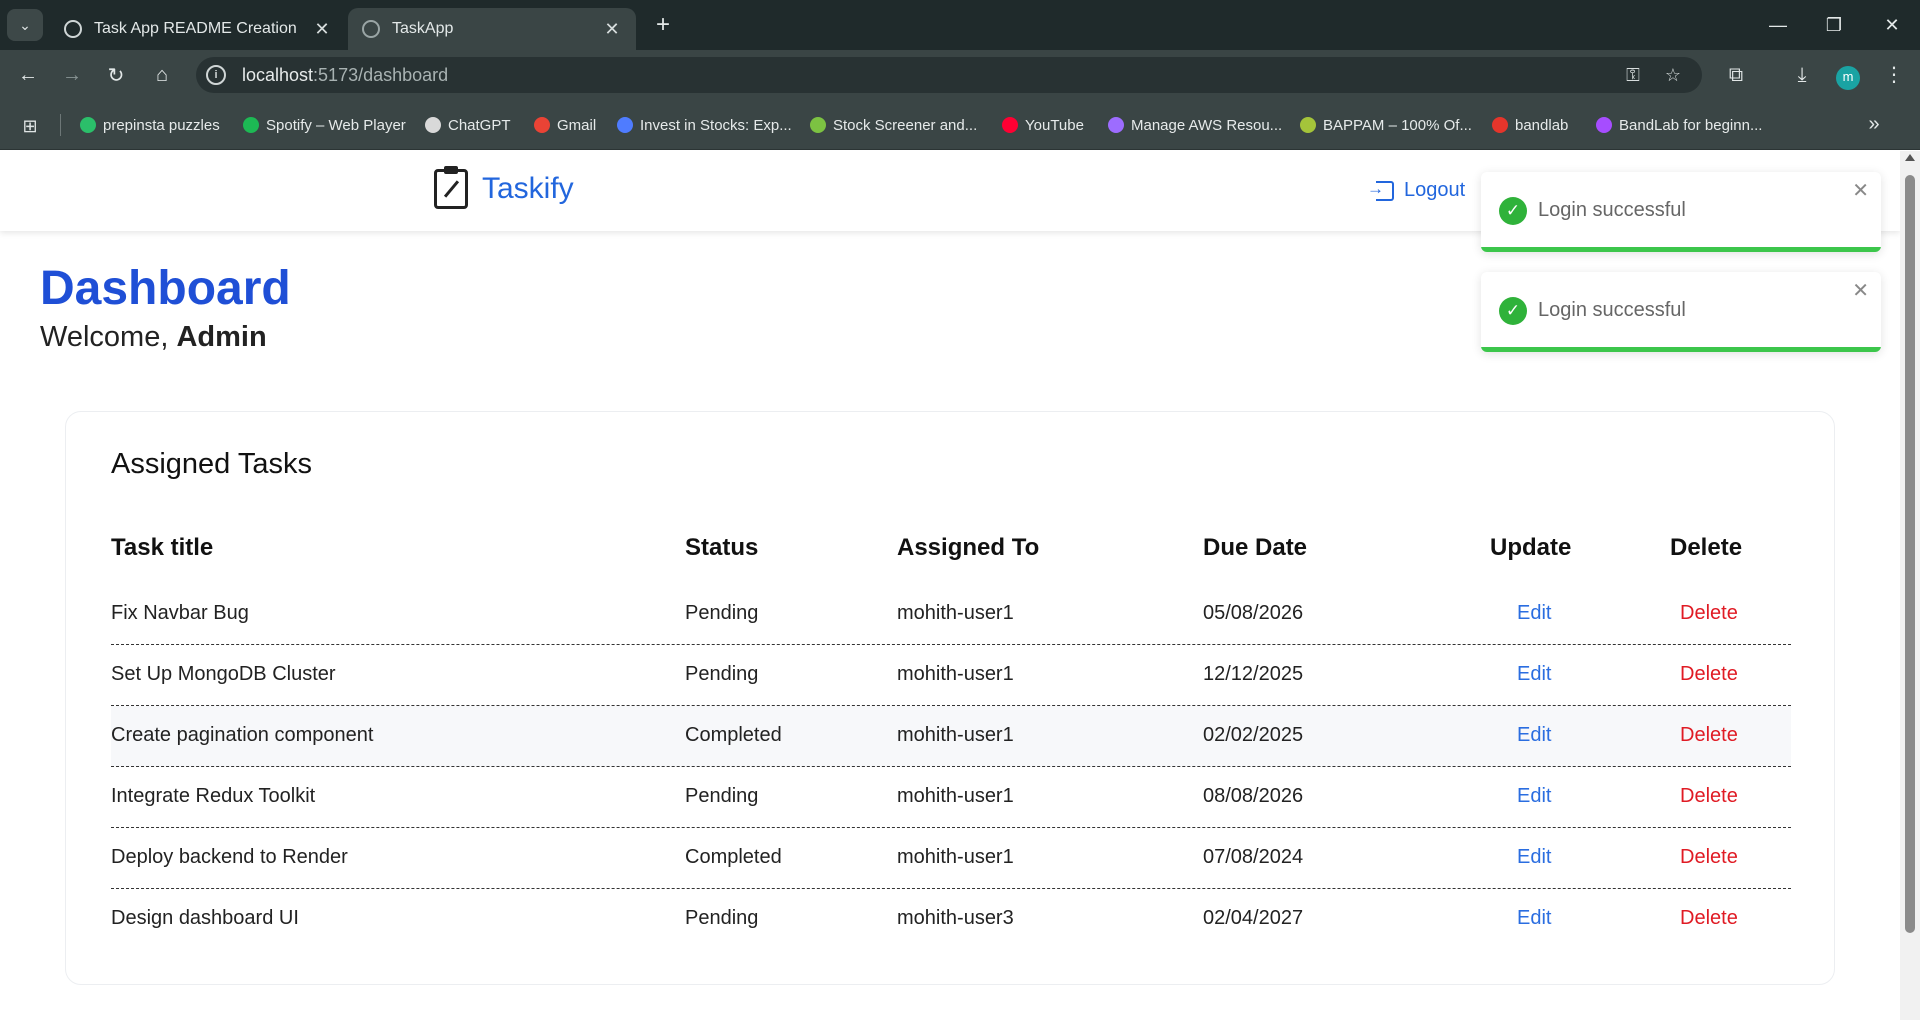 The height and width of the screenshot is (1020, 1920). What do you see at coordinates (198, 29) in the screenshot?
I see `tab-readme-creation: Task App README Creation ✕` at bounding box center [198, 29].